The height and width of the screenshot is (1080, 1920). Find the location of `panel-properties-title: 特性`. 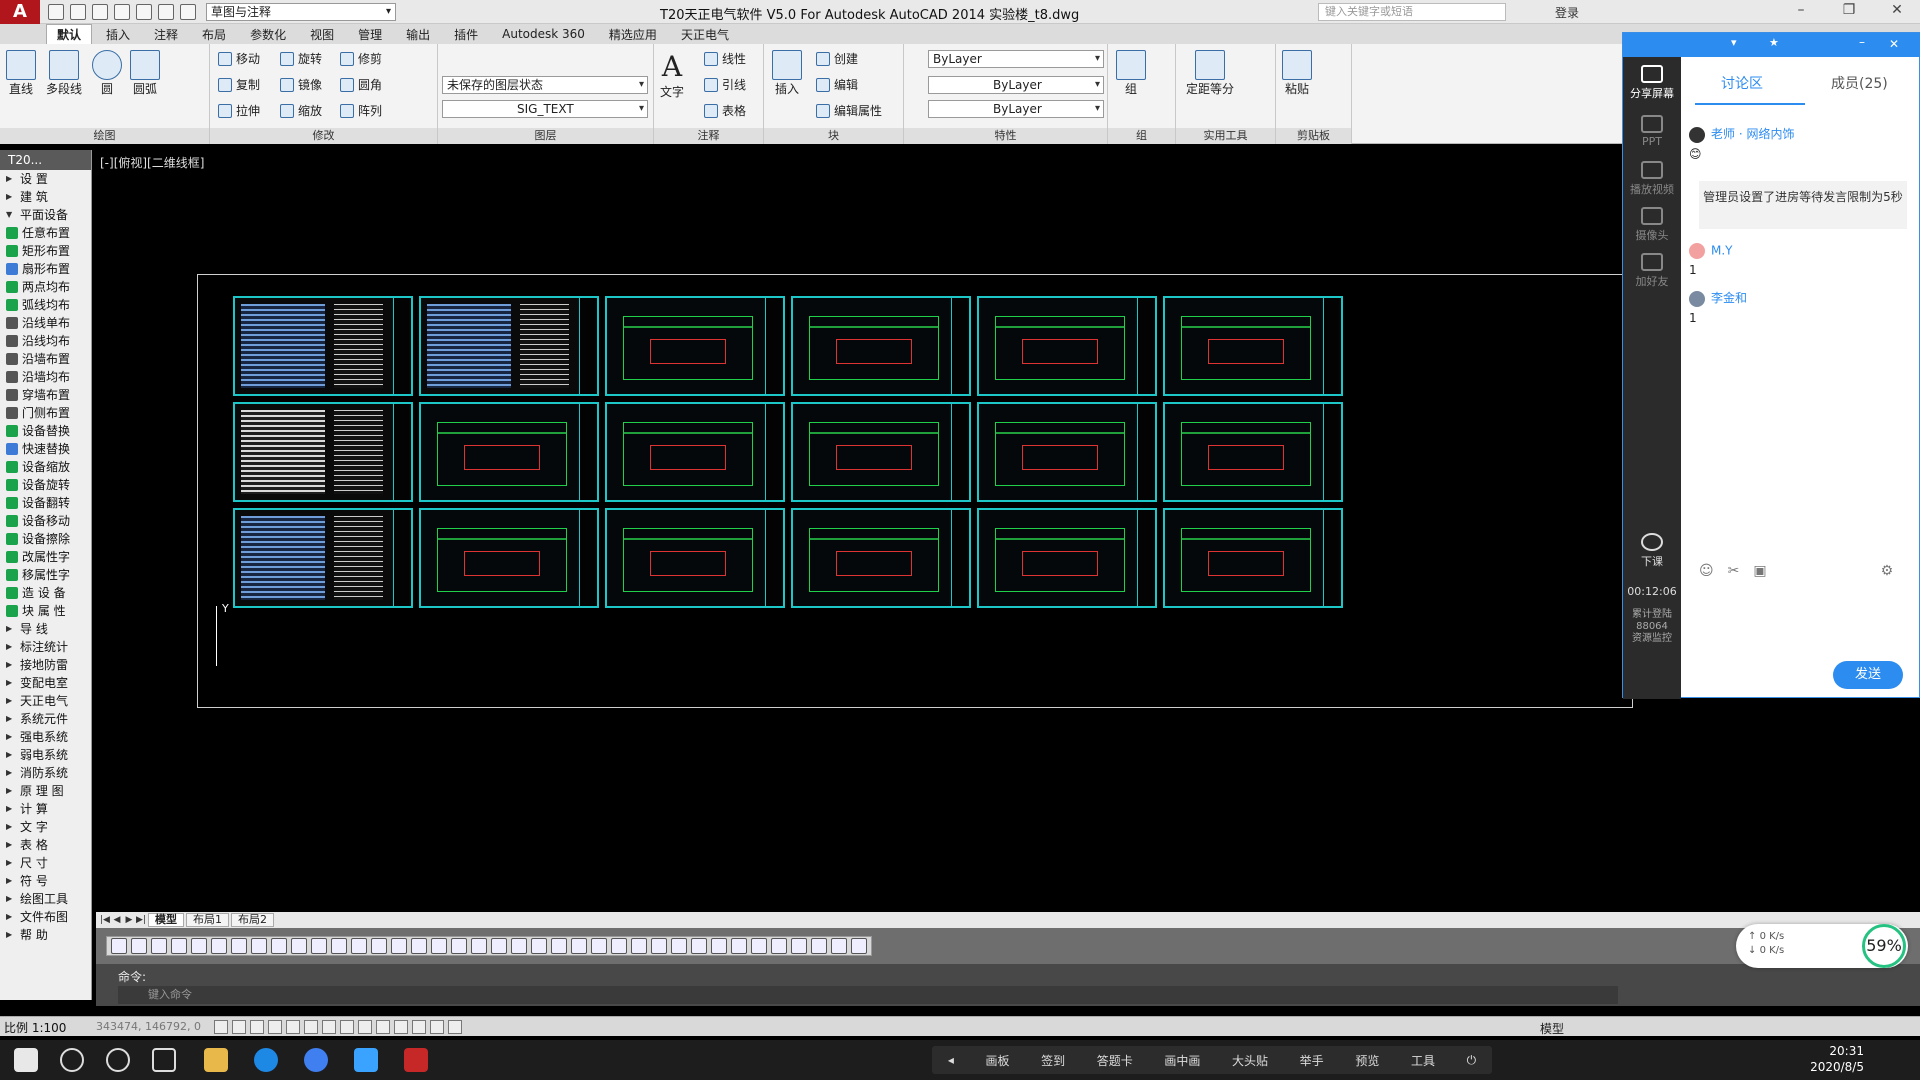

panel-properties-title: 特性 is located at coordinates (1005, 136).